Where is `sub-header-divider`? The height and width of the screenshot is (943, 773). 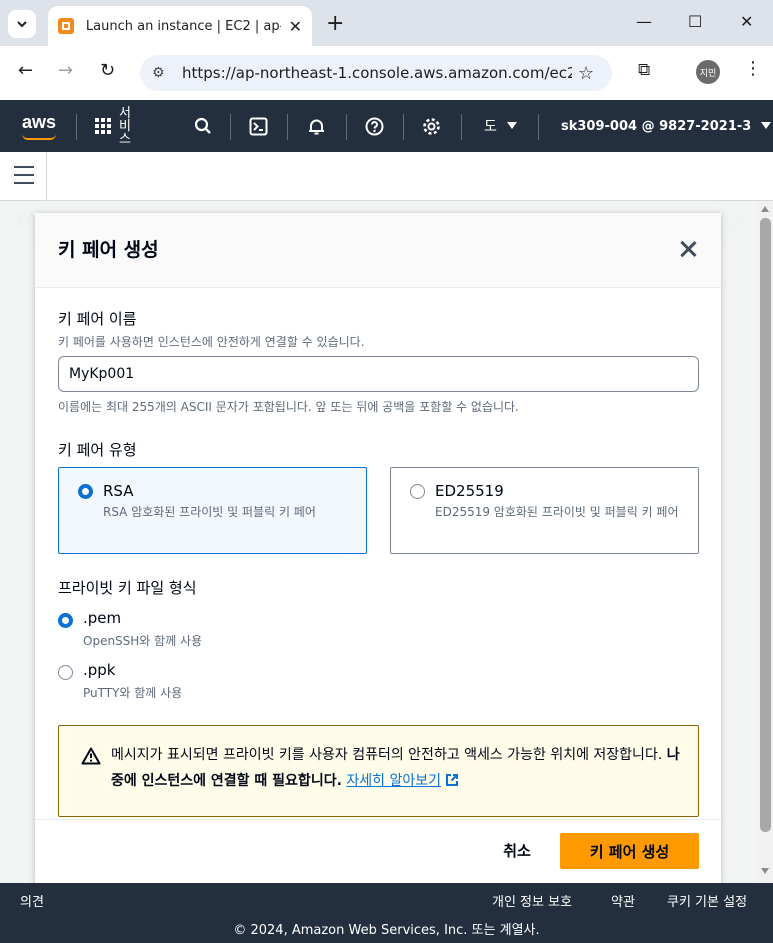 sub-header-divider is located at coordinates (46, 176).